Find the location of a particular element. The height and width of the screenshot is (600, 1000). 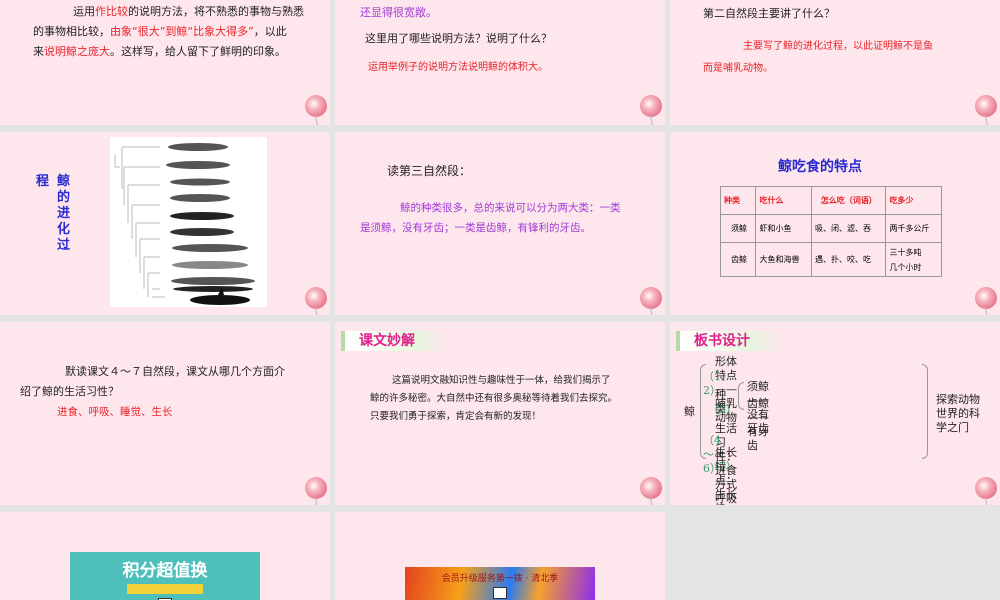

cell: 齿鲸 is located at coordinates (738, 259).